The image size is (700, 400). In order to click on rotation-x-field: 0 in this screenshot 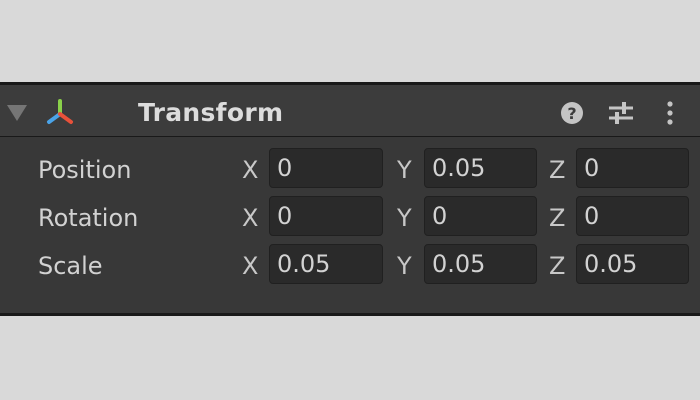, I will do `click(326, 216)`.